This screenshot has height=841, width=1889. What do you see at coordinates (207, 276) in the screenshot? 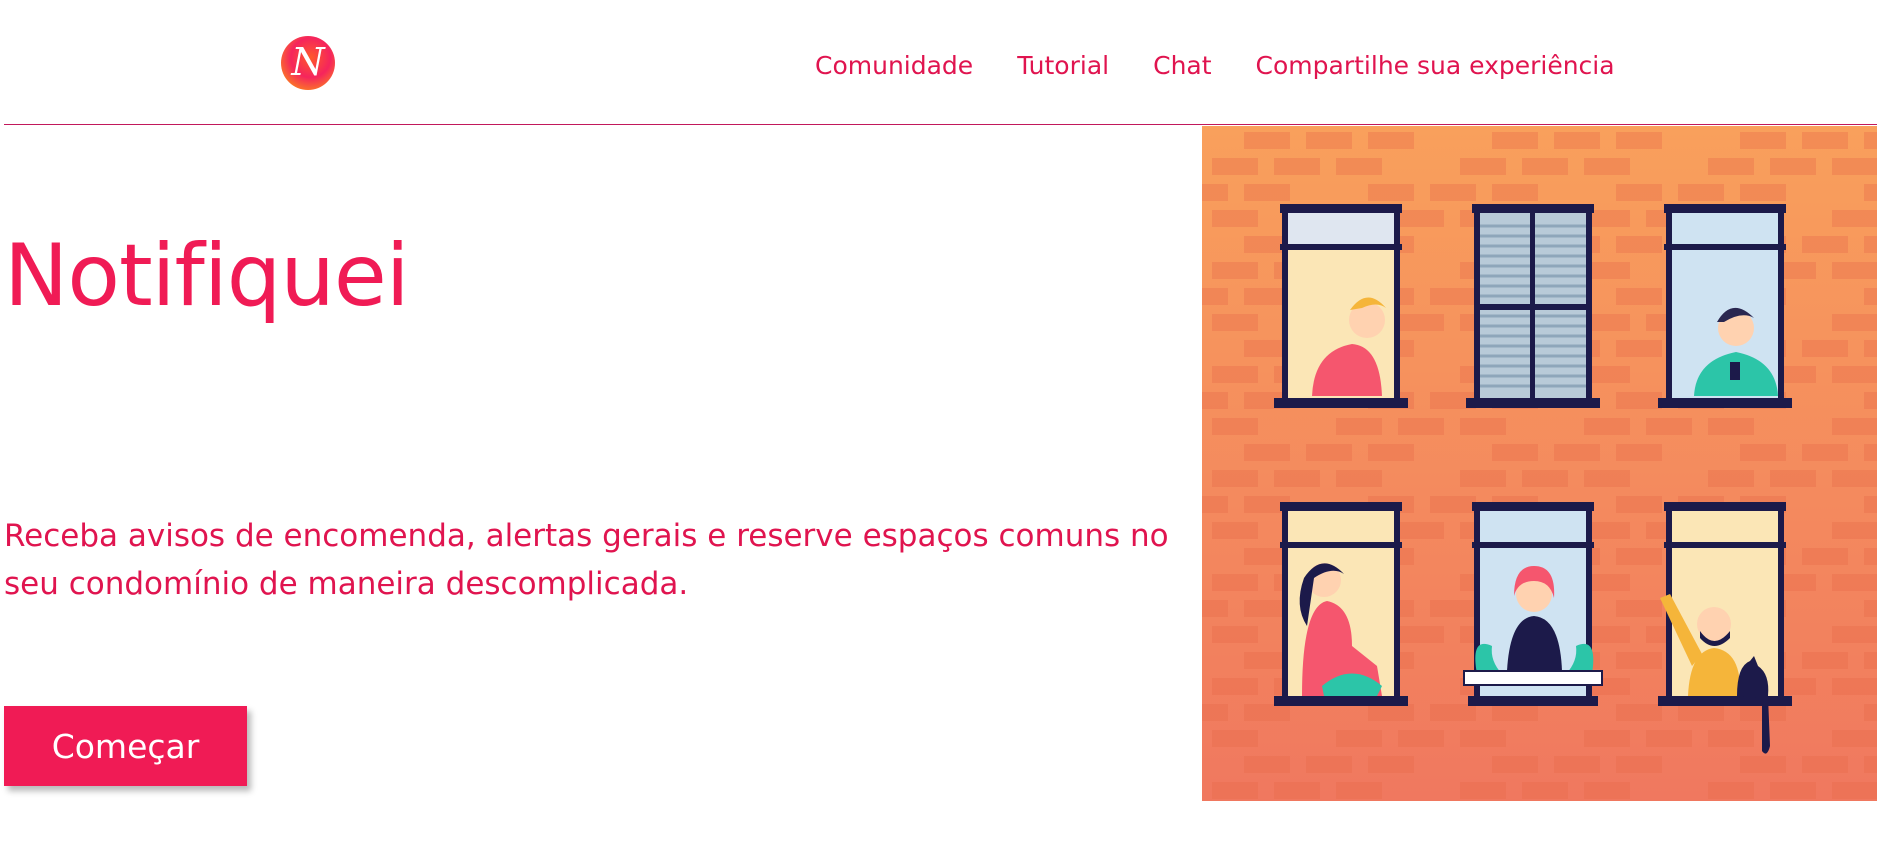
I see `hero-title: Notifiquei` at bounding box center [207, 276].